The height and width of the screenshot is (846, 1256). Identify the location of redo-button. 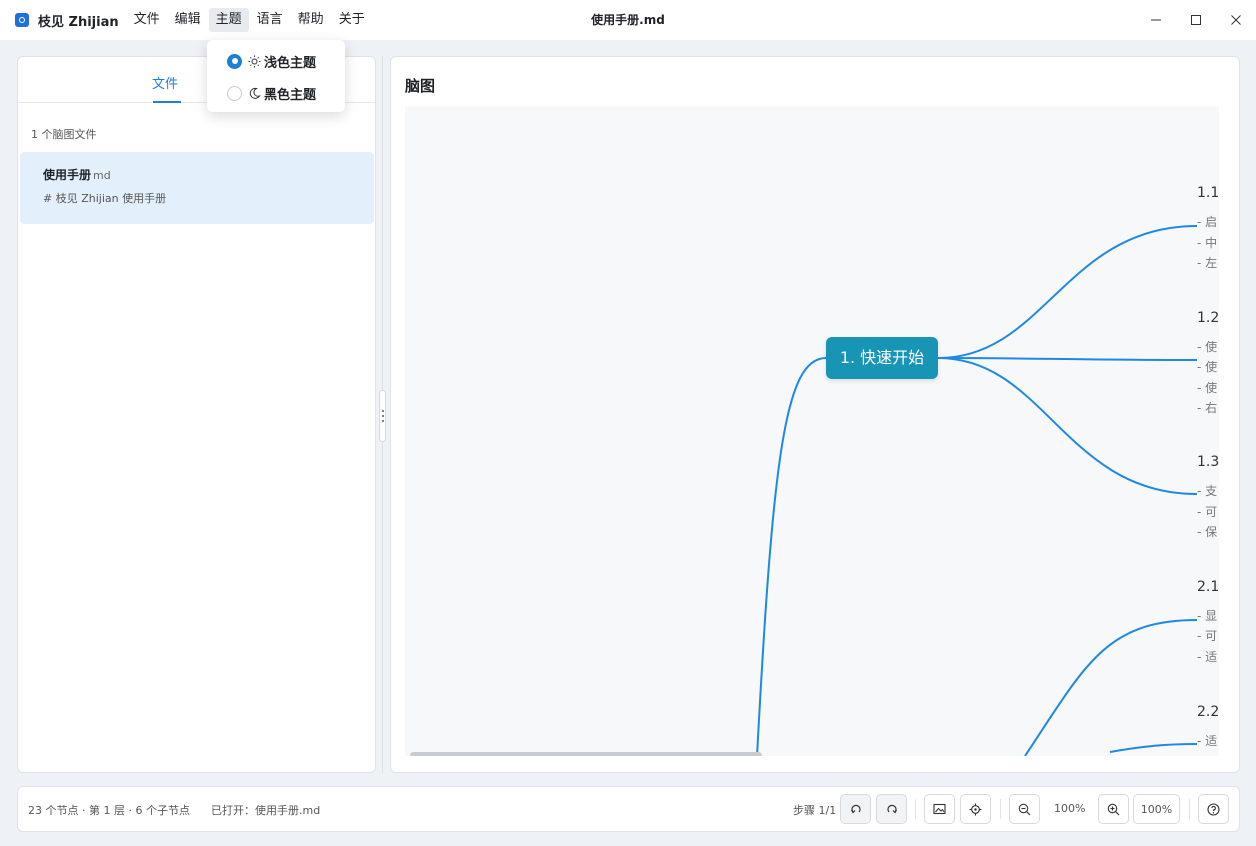
(891, 809).